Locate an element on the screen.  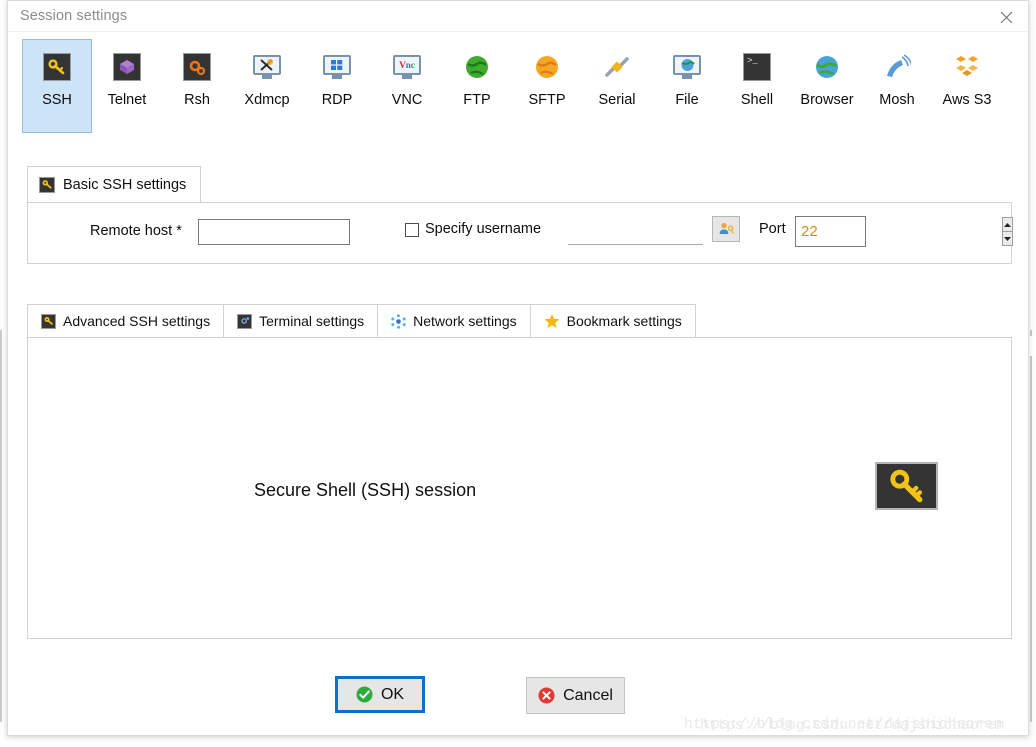
mosh-dish-icon is located at coordinates (897, 67).